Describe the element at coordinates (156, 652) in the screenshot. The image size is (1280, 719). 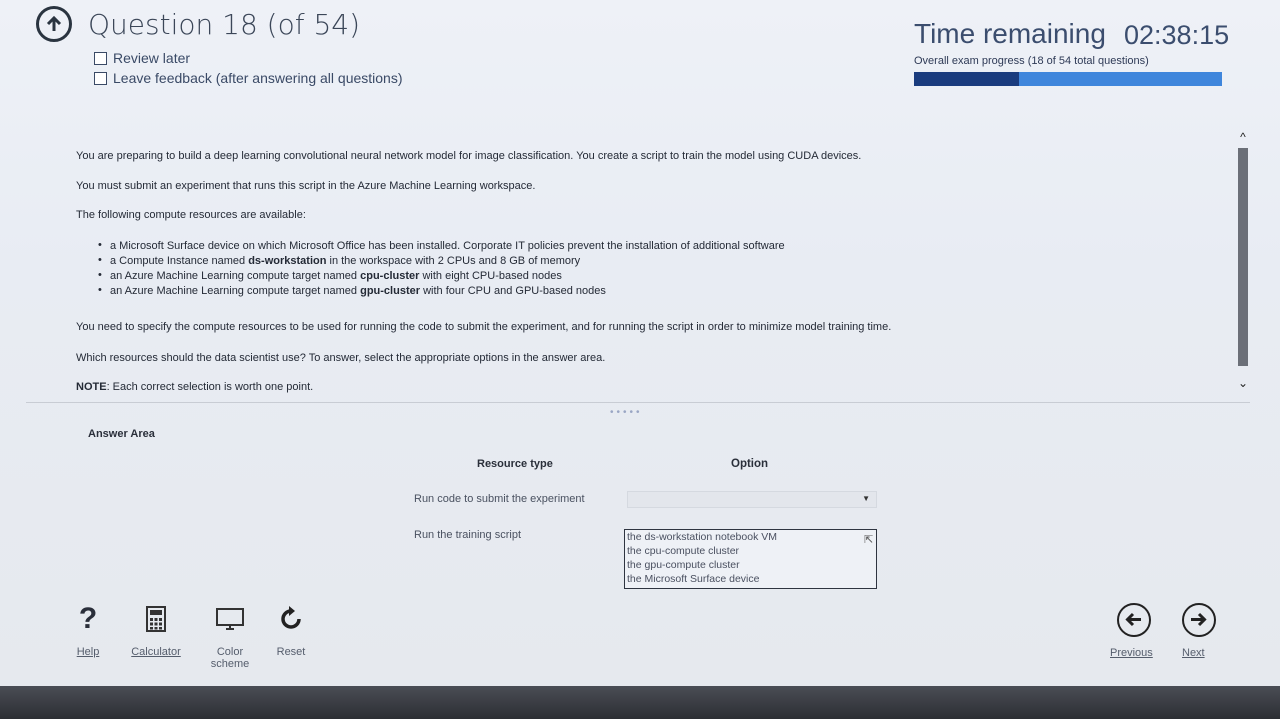
I see `calculator-label: Calculator` at that location.